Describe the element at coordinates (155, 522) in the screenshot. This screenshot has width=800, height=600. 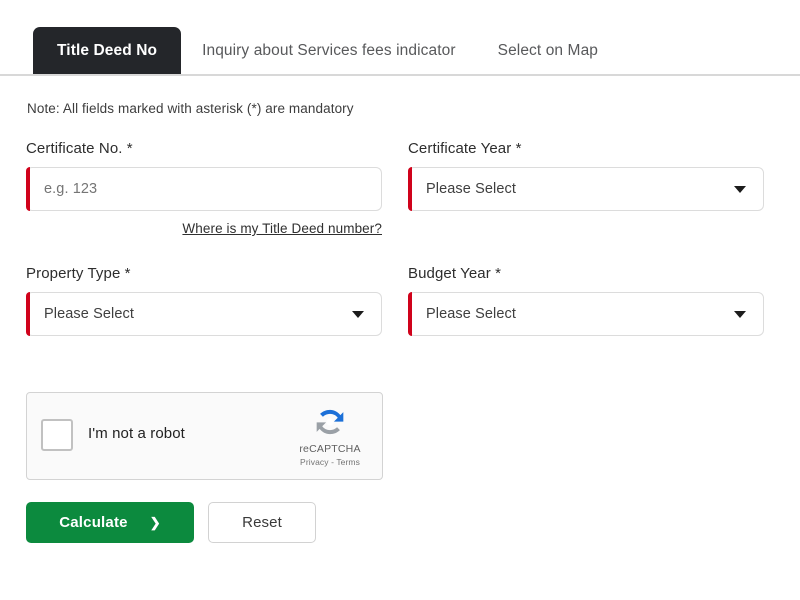
I see `chevron-right-icon: ❯` at that location.